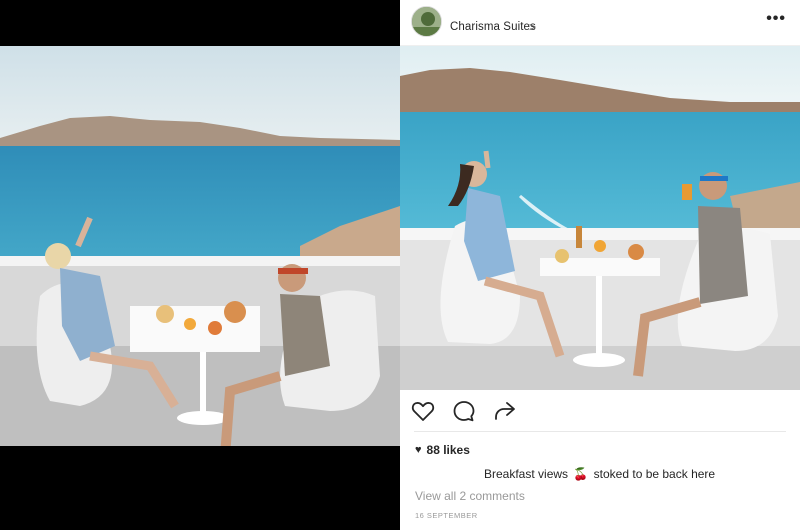 The height and width of the screenshot is (530, 800). Describe the element at coordinates (448, 450) in the screenshot. I see `likes-label: 88 likes` at that location.